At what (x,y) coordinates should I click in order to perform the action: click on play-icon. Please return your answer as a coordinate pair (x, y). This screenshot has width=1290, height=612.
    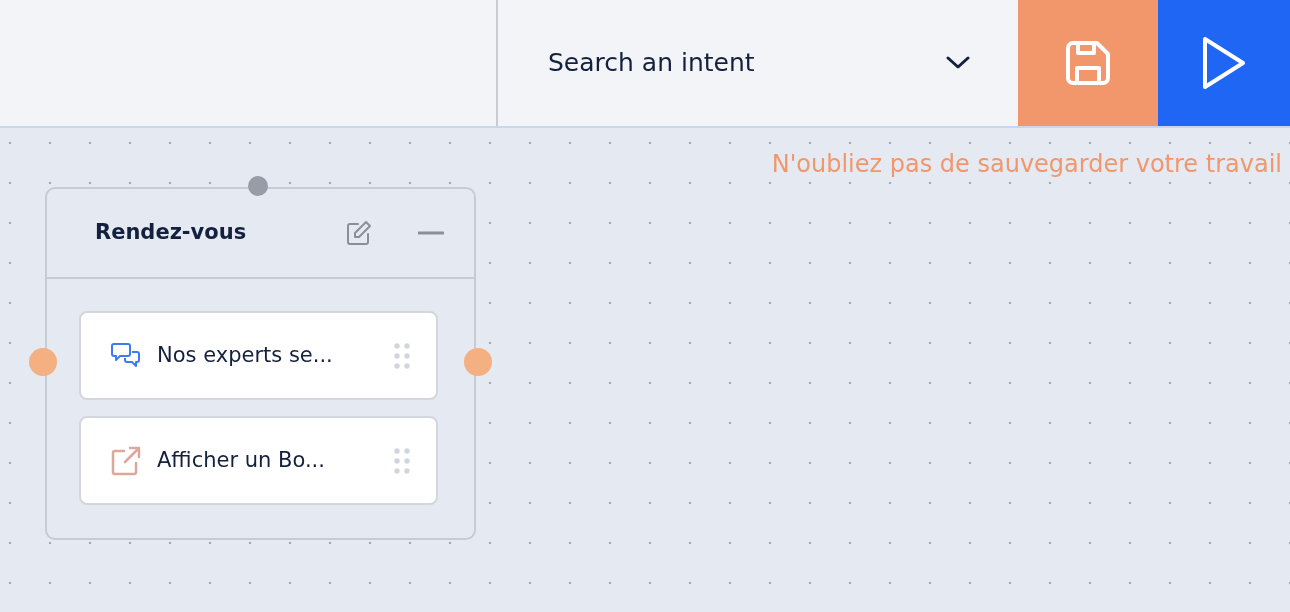
    Looking at the image, I should click on (1224, 63).